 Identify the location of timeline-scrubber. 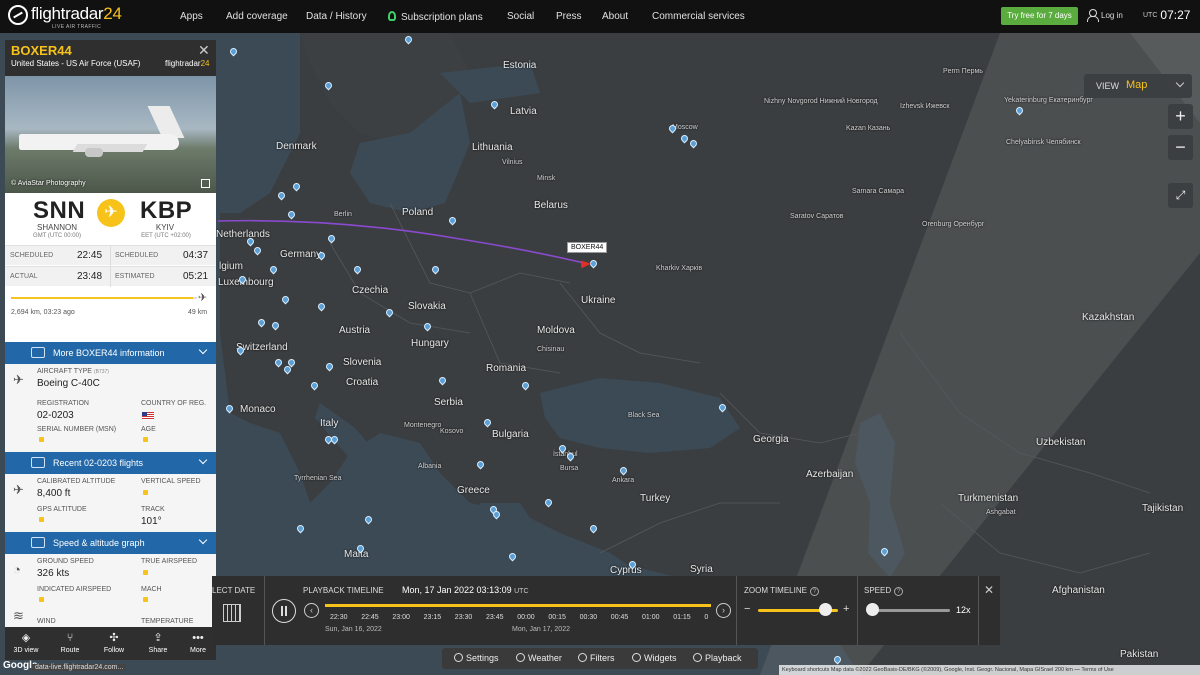
(518, 605).